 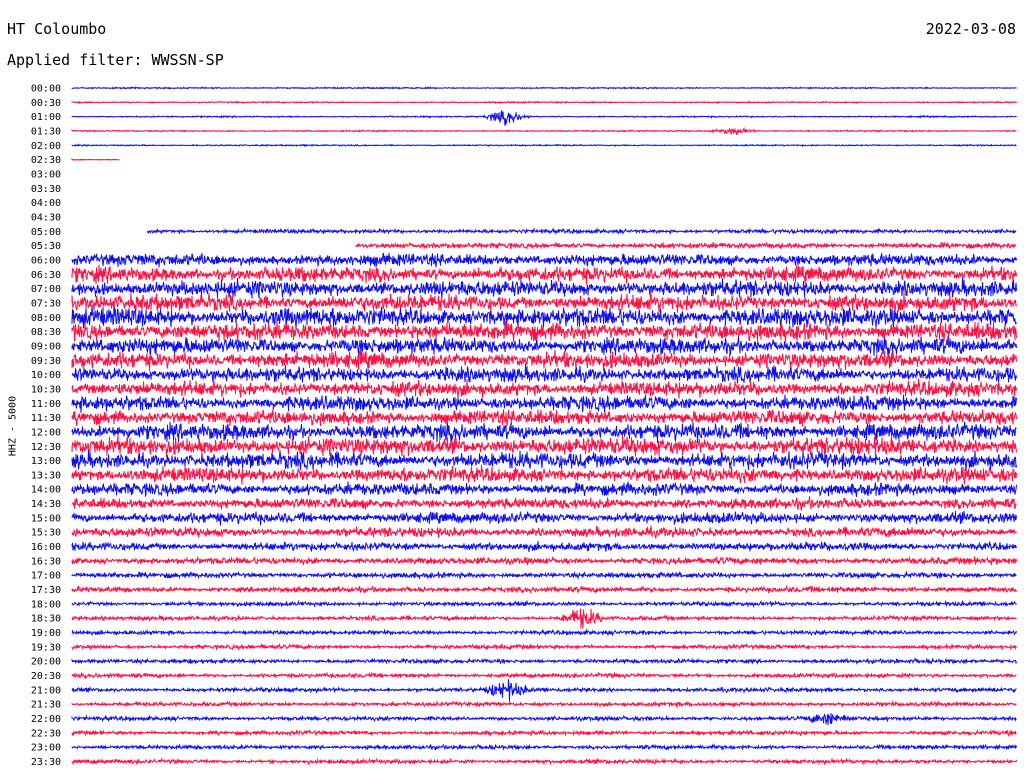 I want to click on time-label: 21:00, so click(x=46, y=690).